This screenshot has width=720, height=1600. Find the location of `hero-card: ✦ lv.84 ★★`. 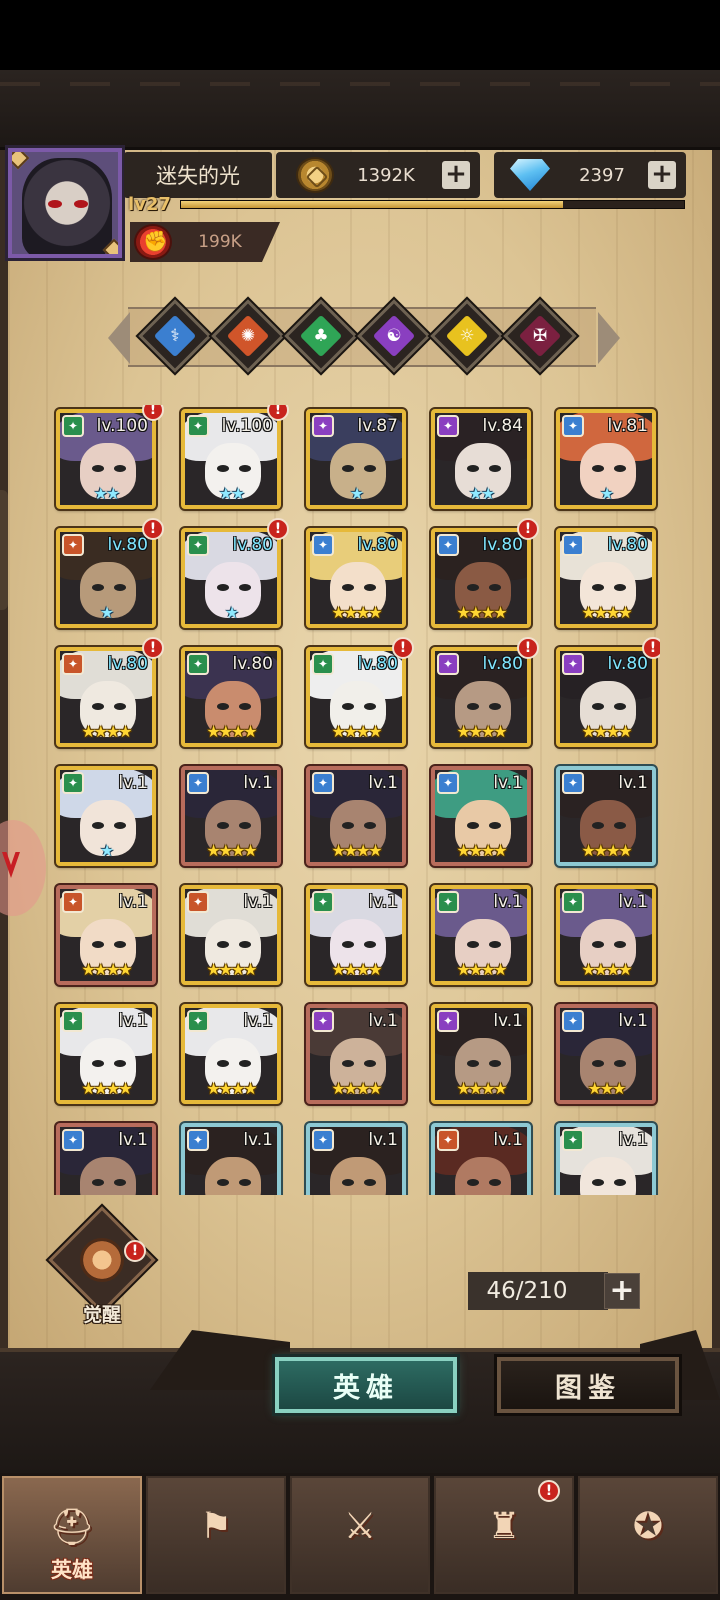

hero-card: ✦ lv.84 ★★ is located at coordinates (481, 459).